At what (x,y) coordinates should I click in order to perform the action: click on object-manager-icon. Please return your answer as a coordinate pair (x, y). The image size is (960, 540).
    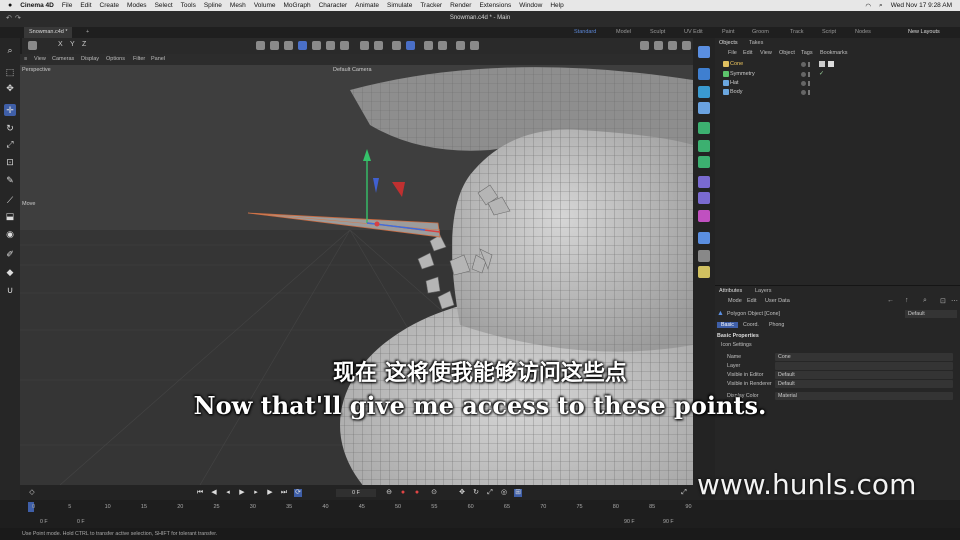
    Looking at the image, I should click on (704, 52).